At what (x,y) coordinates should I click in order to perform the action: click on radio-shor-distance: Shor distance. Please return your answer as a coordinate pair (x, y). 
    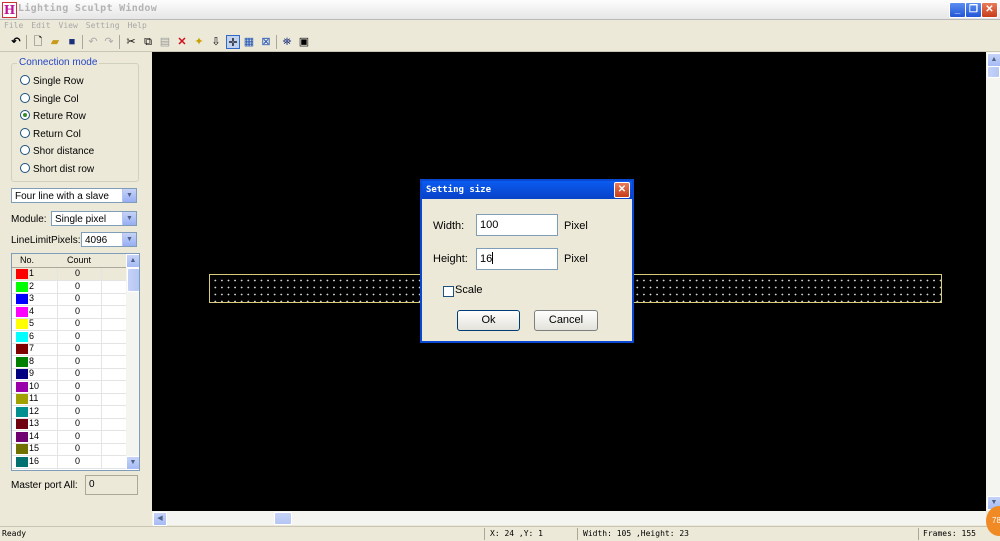
    Looking at the image, I should click on (57, 151).